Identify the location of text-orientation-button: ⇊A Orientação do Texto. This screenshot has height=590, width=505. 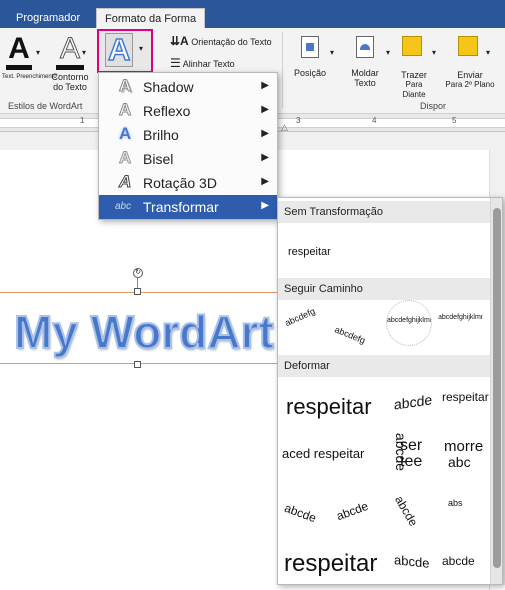
(221, 41).